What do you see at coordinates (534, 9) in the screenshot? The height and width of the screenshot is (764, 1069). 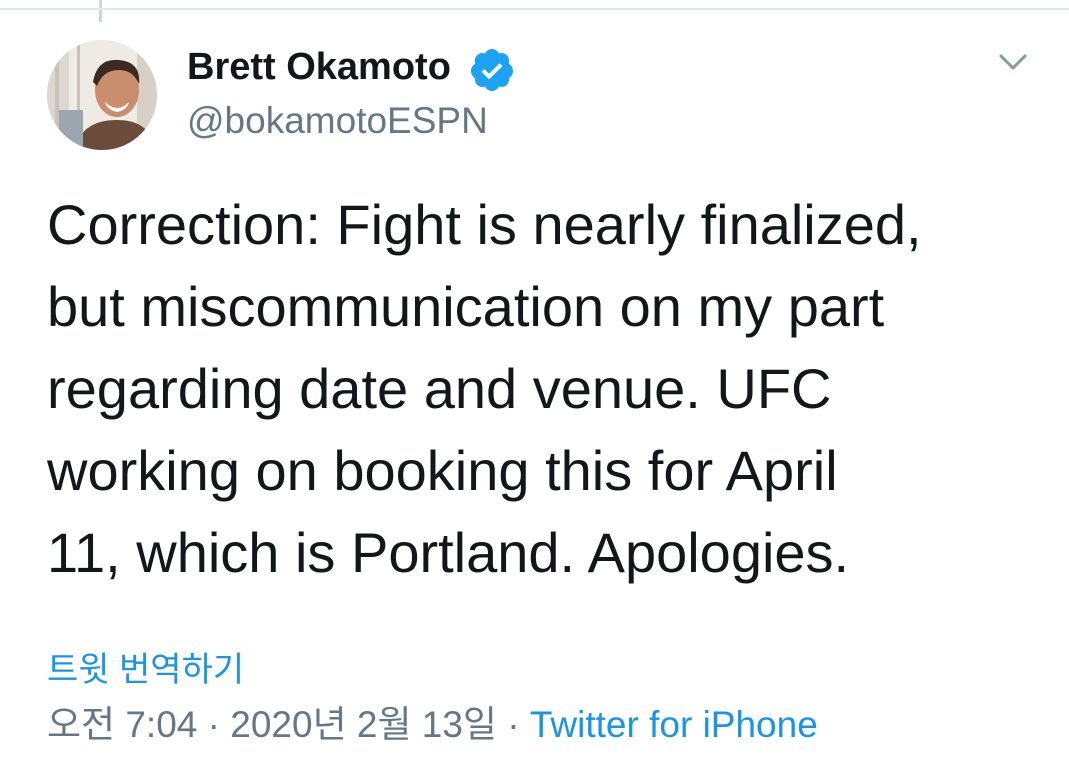 I see `top-divider` at bounding box center [534, 9].